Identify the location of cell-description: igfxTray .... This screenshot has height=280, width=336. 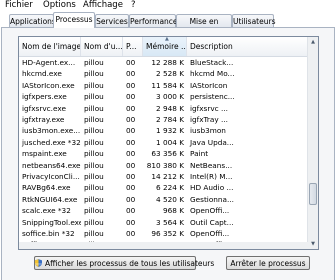
(209, 119).